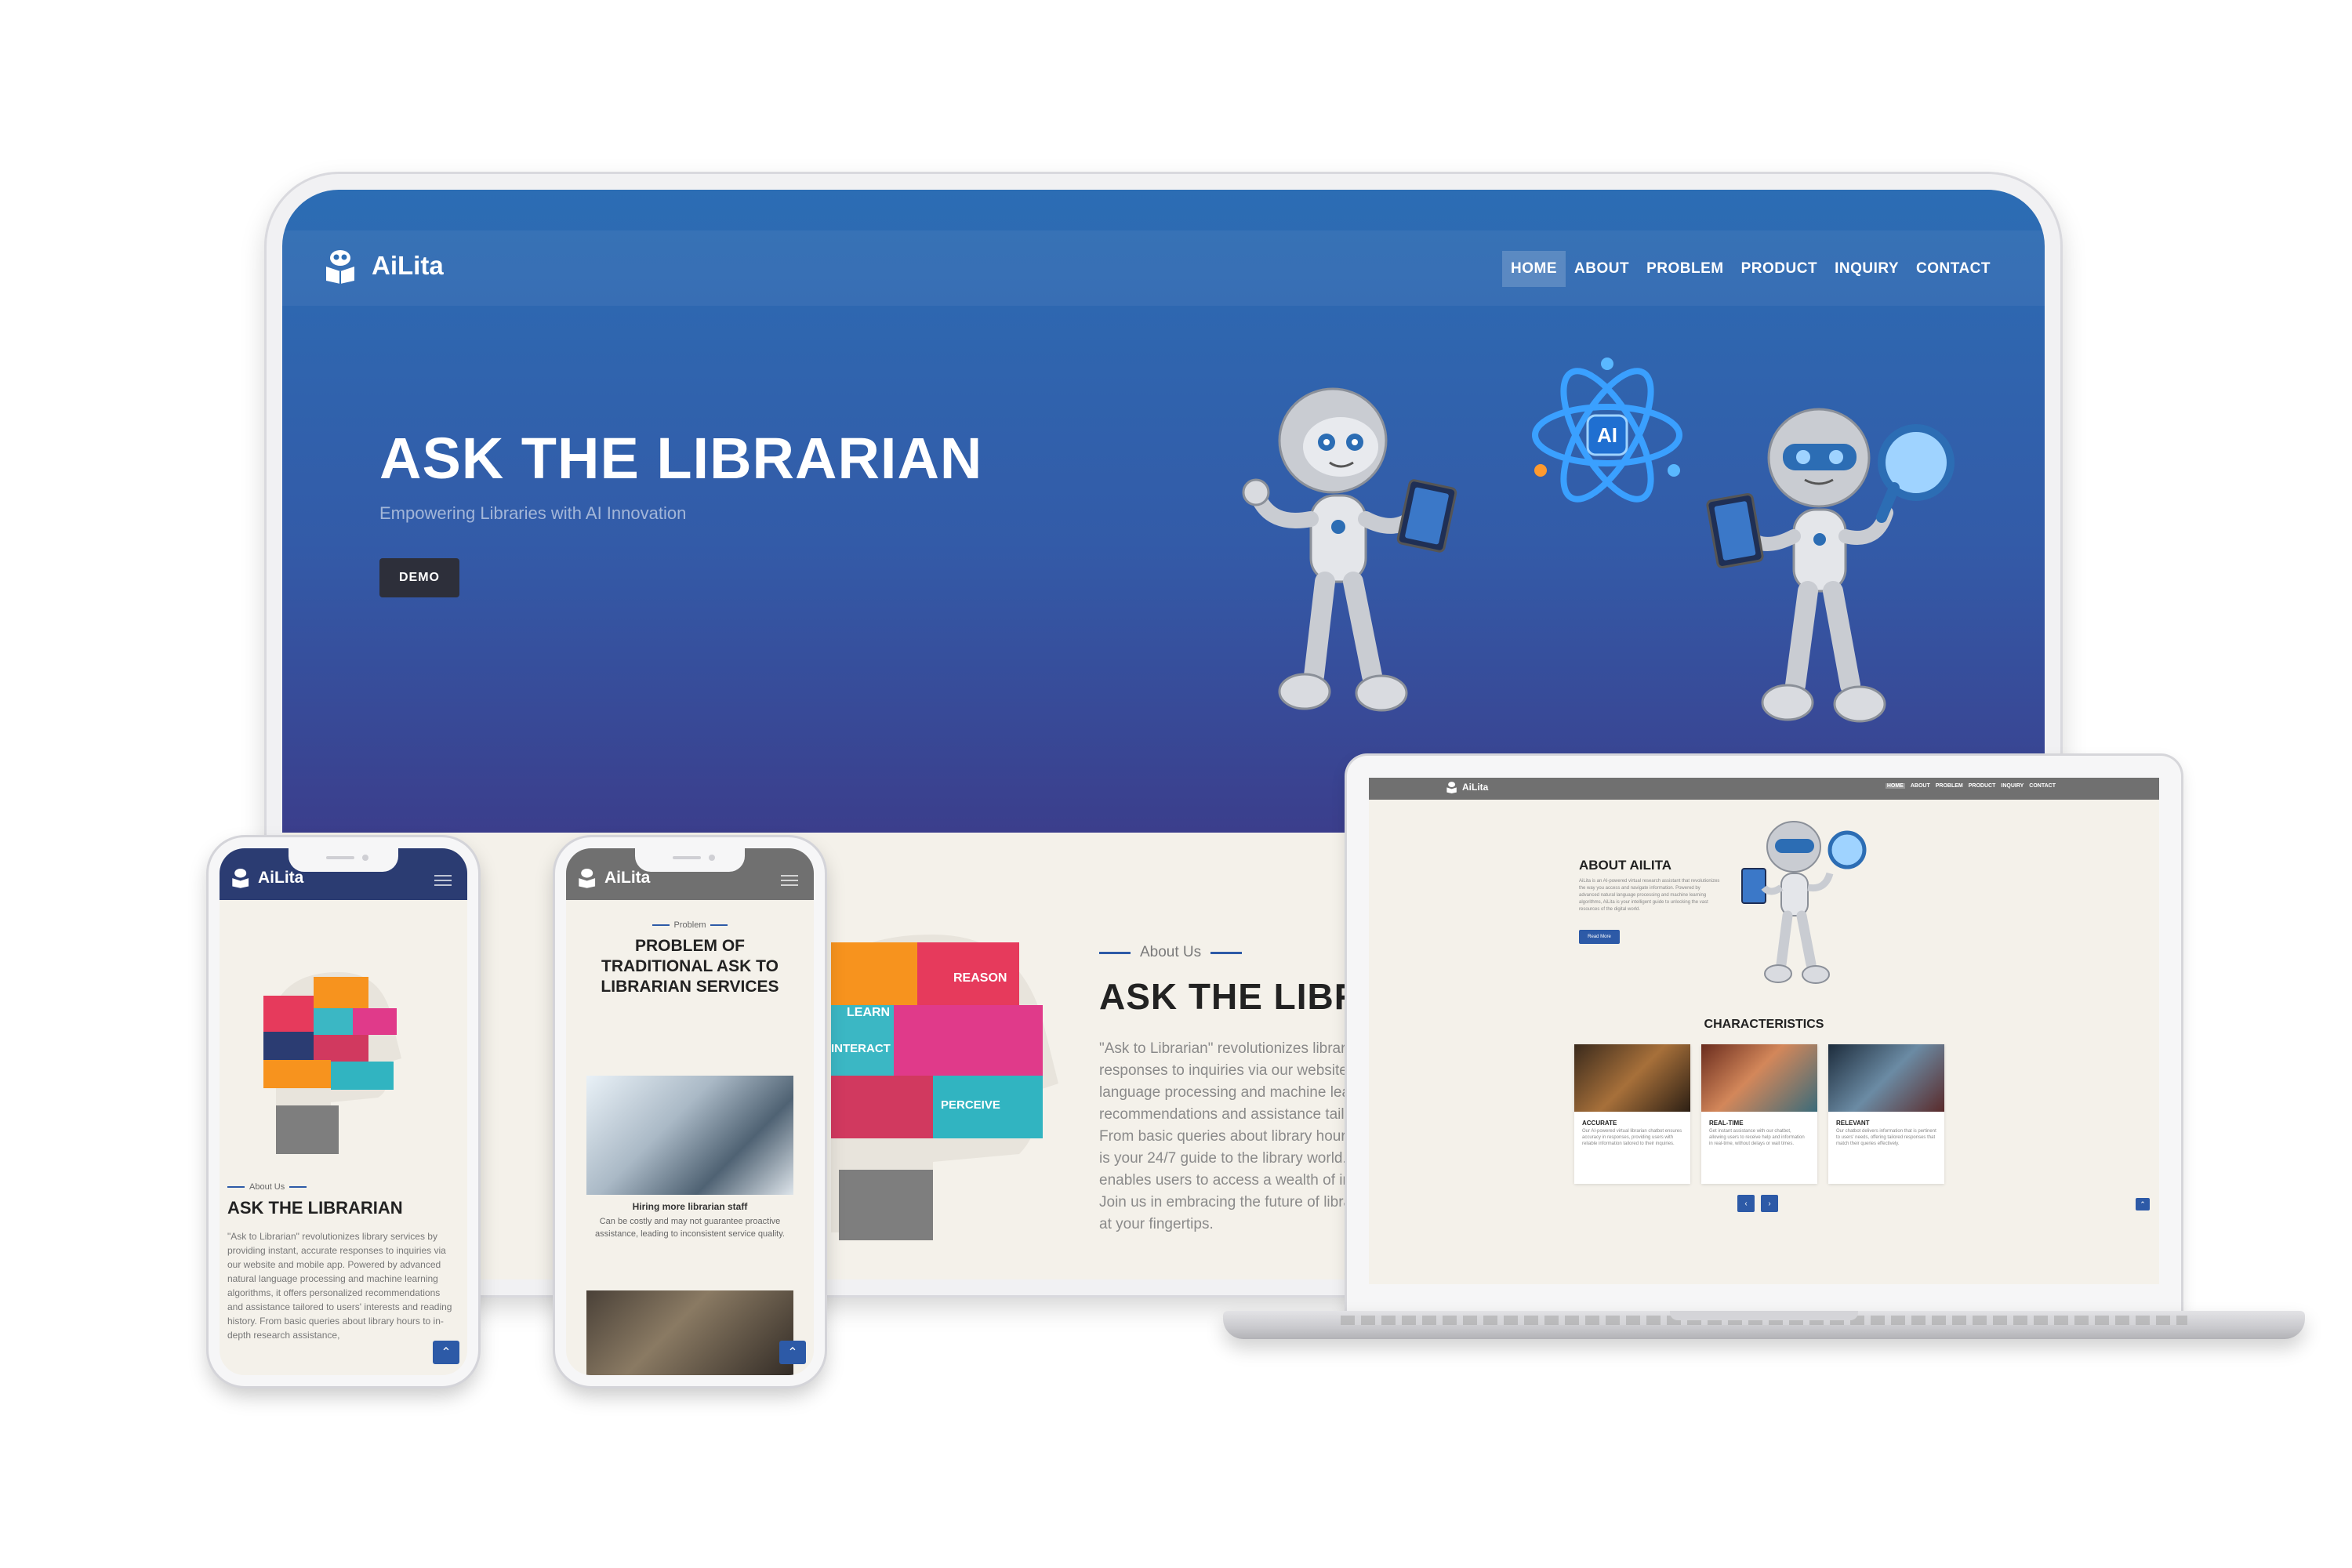 The width and height of the screenshot is (2352, 1568). Describe the element at coordinates (1853, 1123) in the screenshot. I see `card-title: RELEVANT` at that location.